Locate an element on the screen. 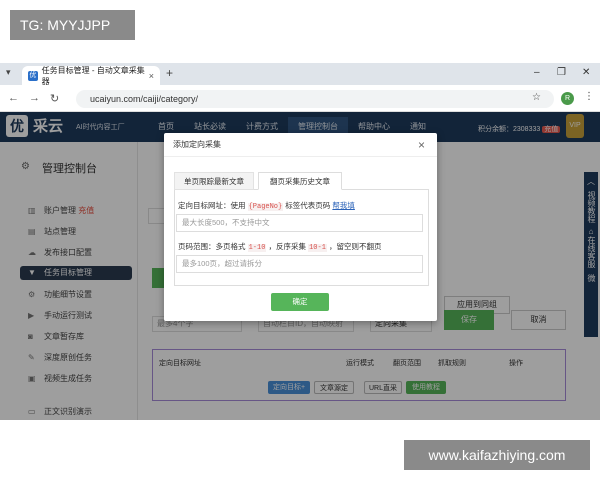  close-tab-icon: × is located at coordinates (151, 76).